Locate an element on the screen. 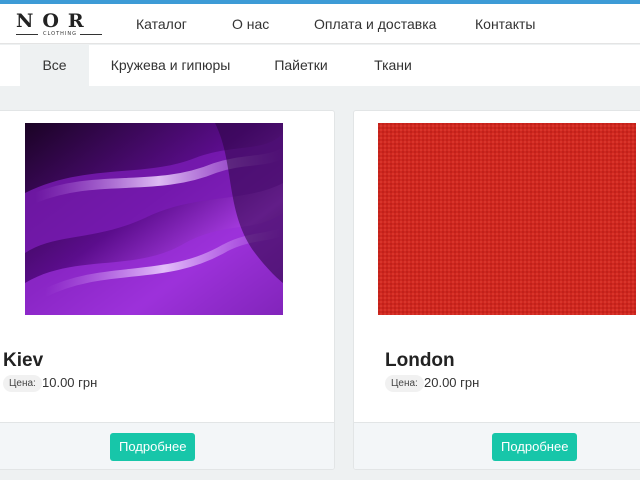  brand-name: NOR is located at coordinates (54, 21).